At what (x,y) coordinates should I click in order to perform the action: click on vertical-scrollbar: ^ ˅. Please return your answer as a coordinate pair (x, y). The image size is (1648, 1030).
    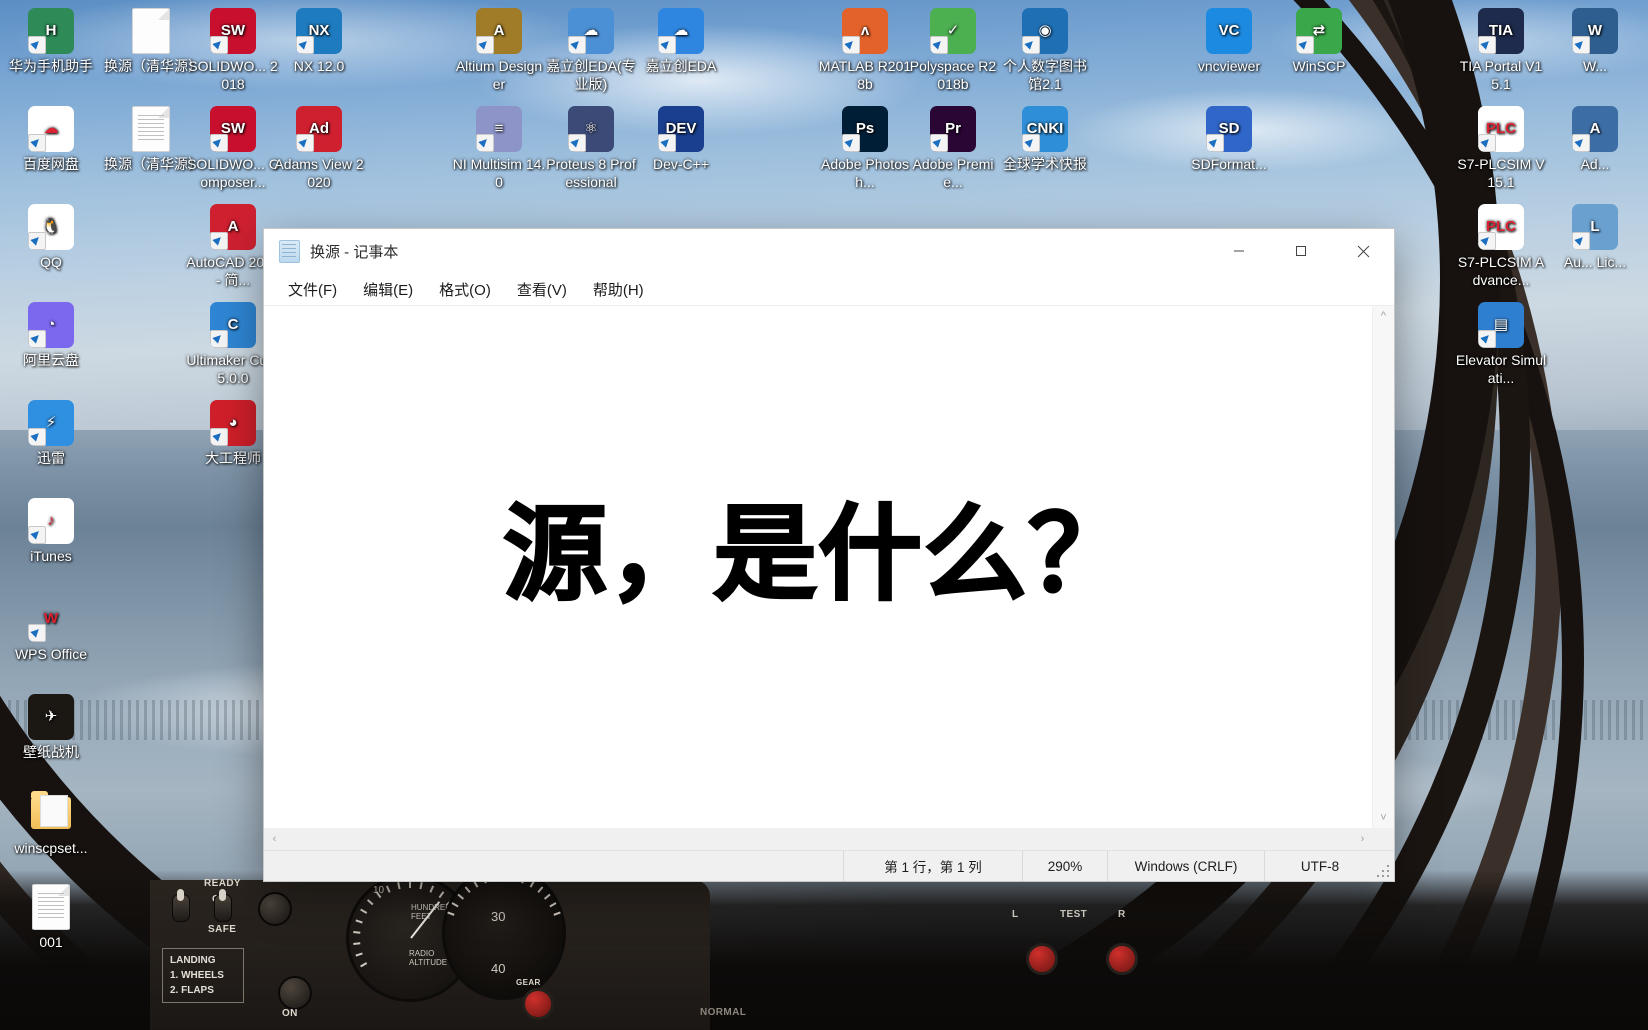
    Looking at the image, I should click on (1383, 567).